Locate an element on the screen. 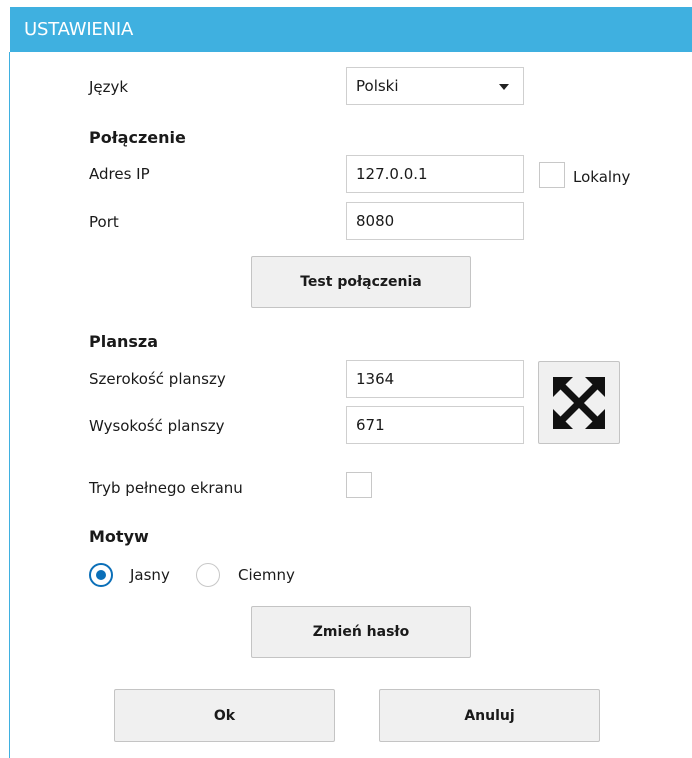 Image resolution: width=692 pixels, height=758 pixels. window-title: USTAWIENIA is located at coordinates (79, 29).